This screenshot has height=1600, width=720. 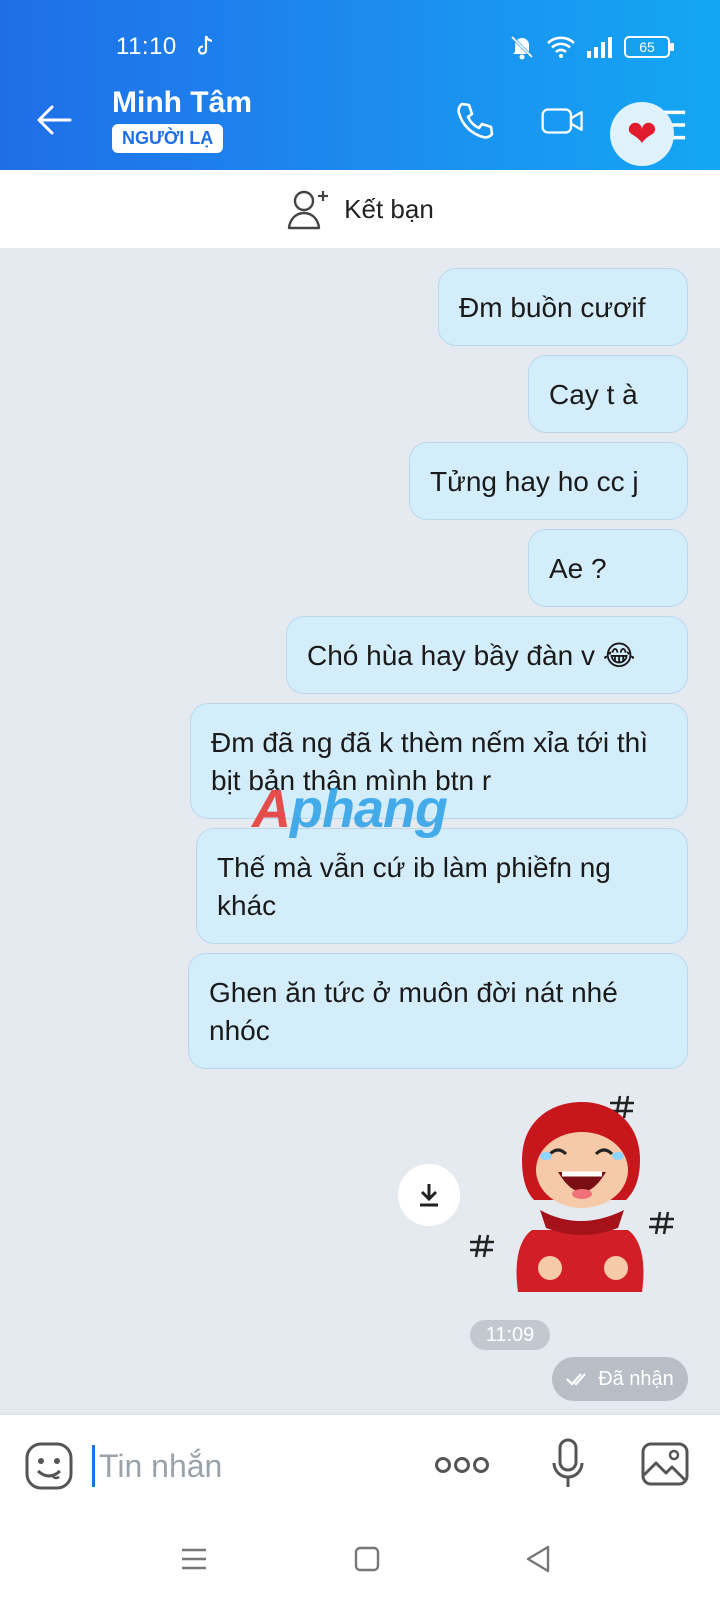 What do you see at coordinates (360, 1464) in the screenshot?
I see `message-composer: Tin nhắn` at bounding box center [360, 1464].